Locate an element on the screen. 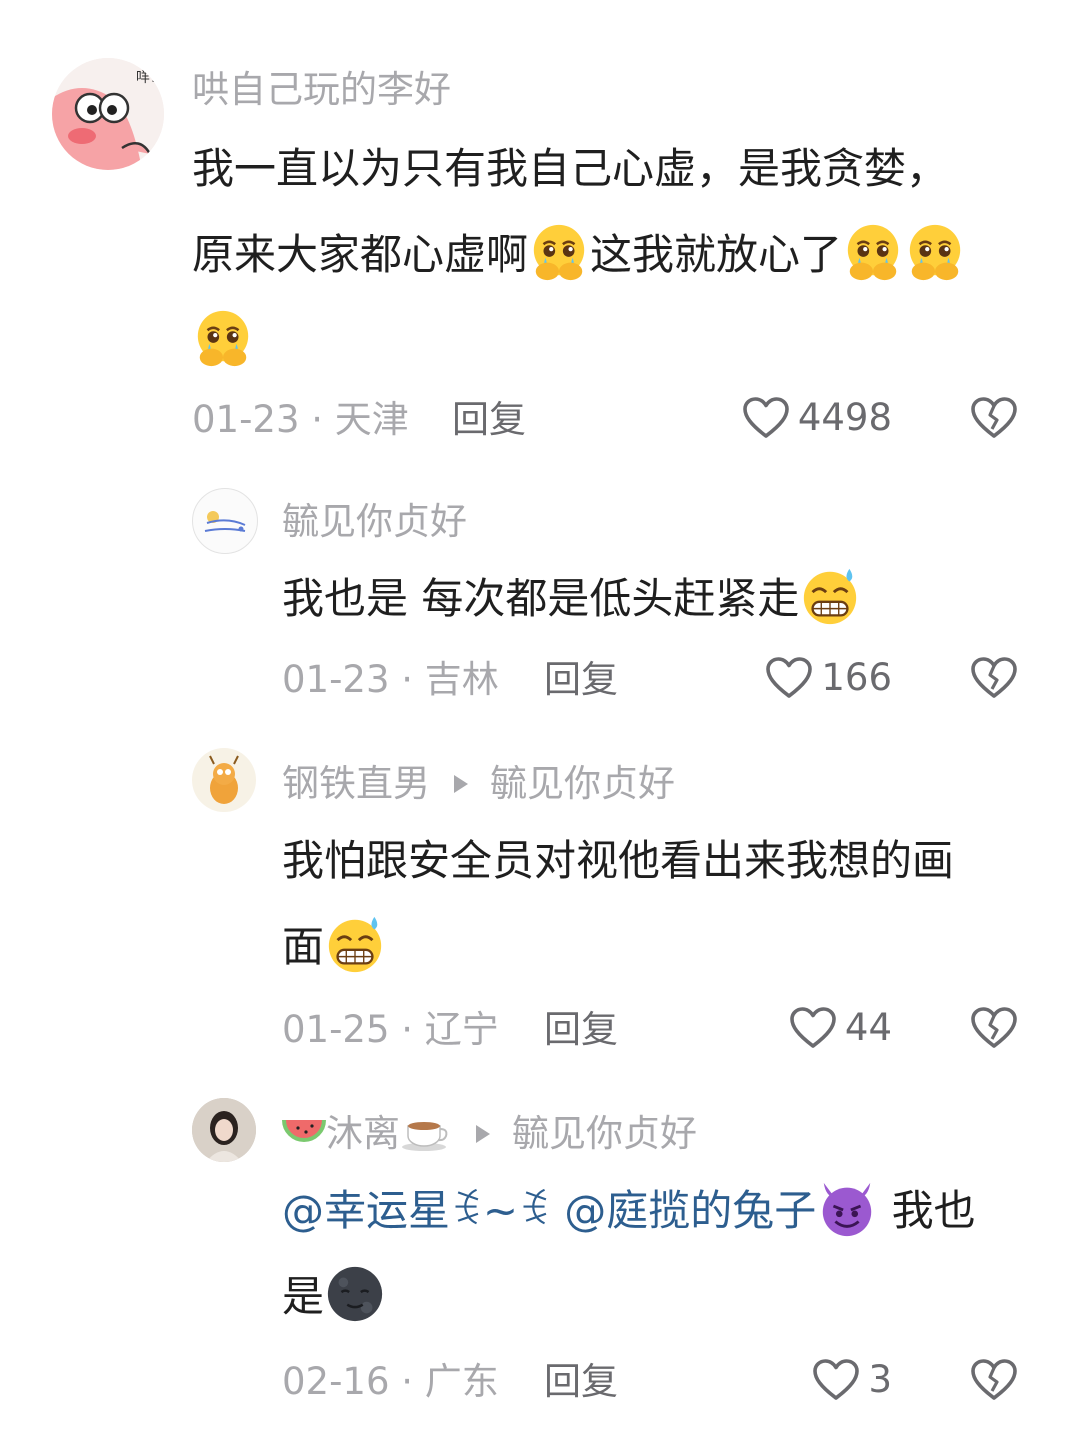 The height and width of the screenshot is (1440, 1080). username: 钢铁直男 is located at coordinates (356, 783).